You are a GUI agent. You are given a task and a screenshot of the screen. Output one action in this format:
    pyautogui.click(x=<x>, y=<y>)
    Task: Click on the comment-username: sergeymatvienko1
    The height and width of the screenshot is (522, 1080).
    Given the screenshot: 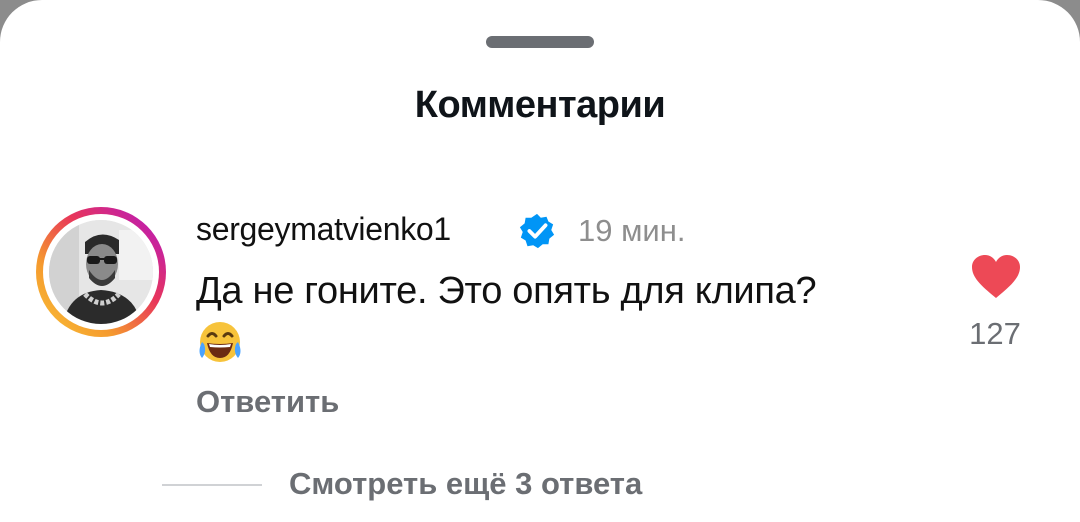 What is the action you would take?
    pyautogui.click(x=323, y=229)
    